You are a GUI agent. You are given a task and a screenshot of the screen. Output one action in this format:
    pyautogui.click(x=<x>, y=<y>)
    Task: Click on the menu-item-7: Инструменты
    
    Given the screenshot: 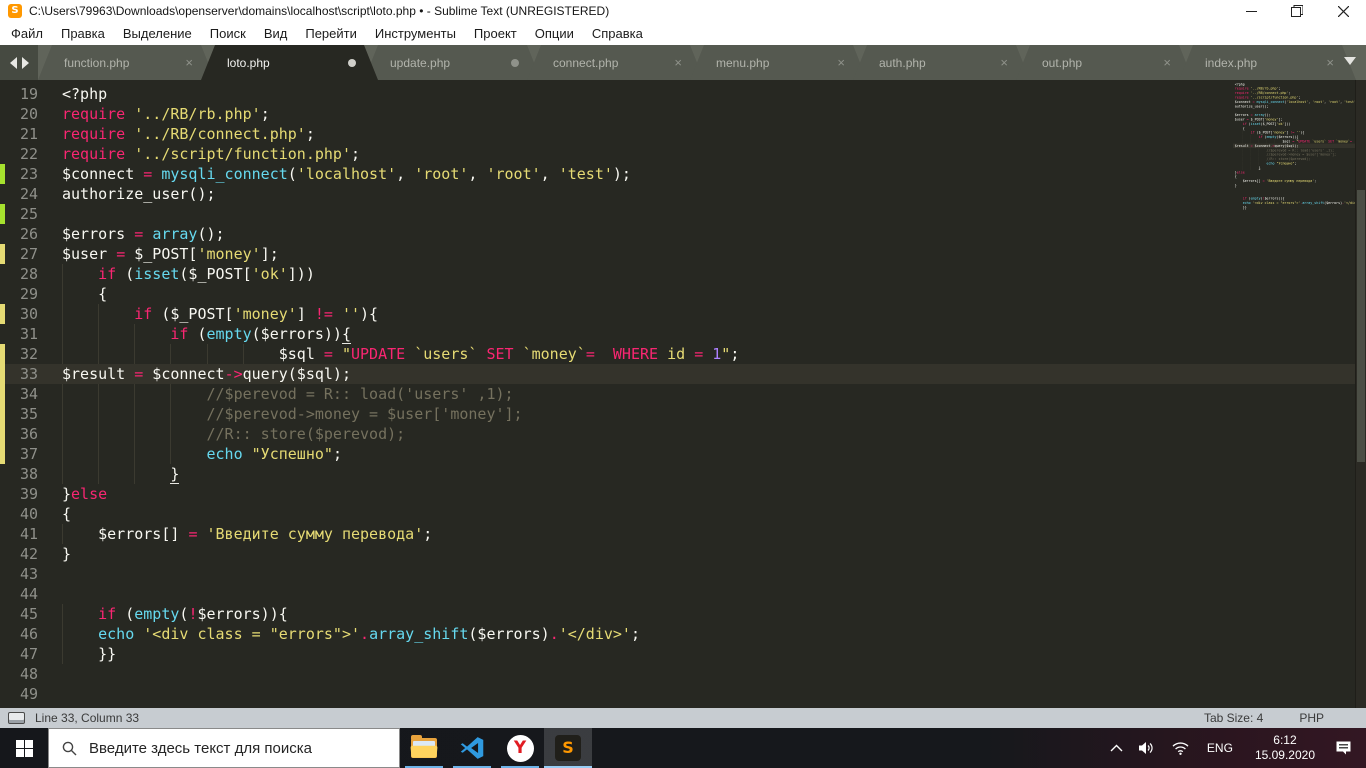 What is the action you would take?
    pyautogui.click(x=415, y=33)
    